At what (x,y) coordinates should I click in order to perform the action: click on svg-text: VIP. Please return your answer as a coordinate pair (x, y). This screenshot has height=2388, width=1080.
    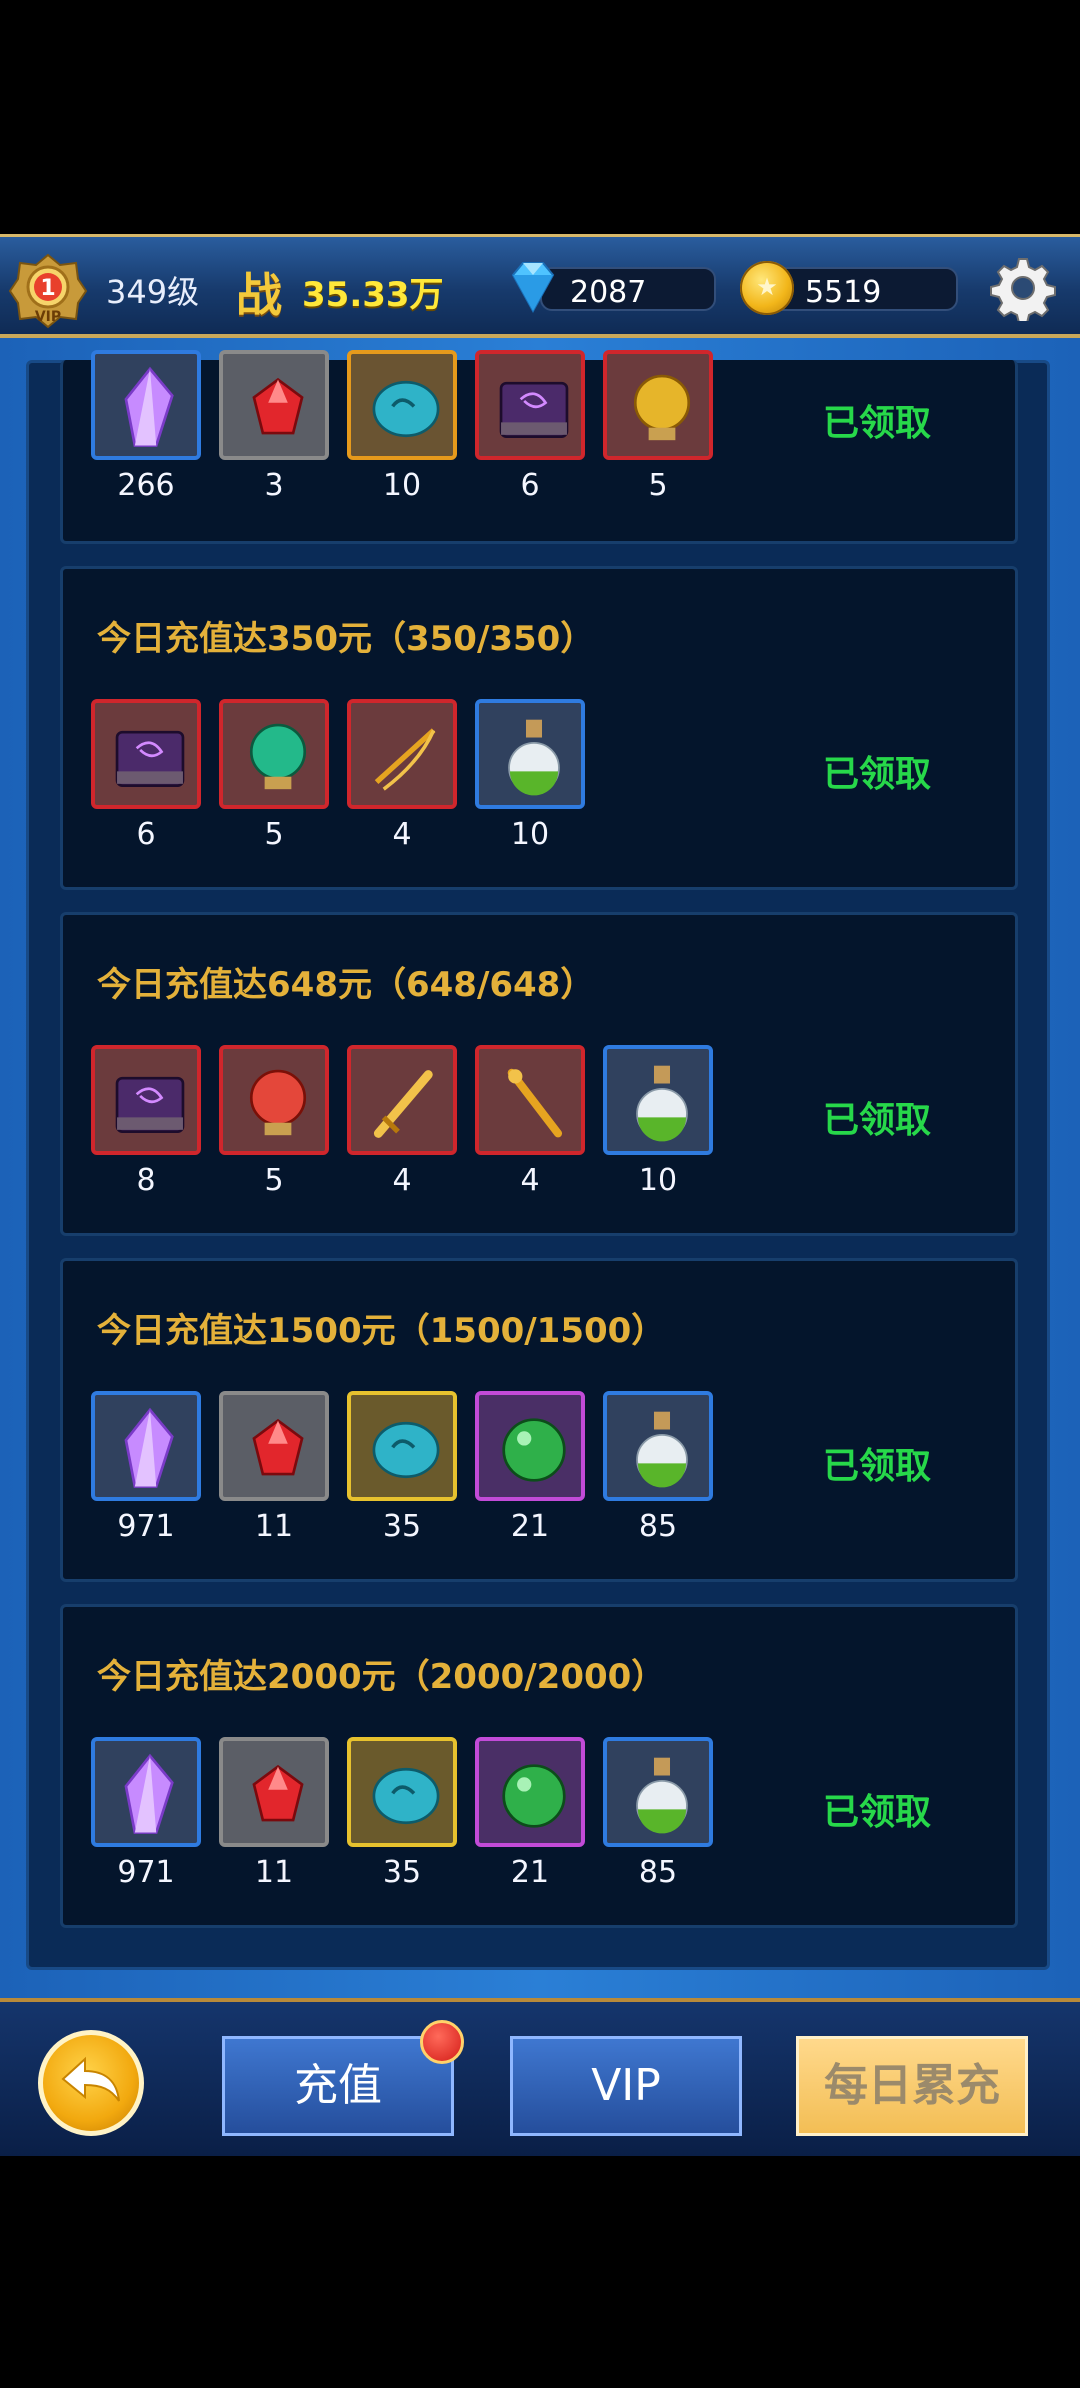
    Looking at the image, I should click on (48, 317).